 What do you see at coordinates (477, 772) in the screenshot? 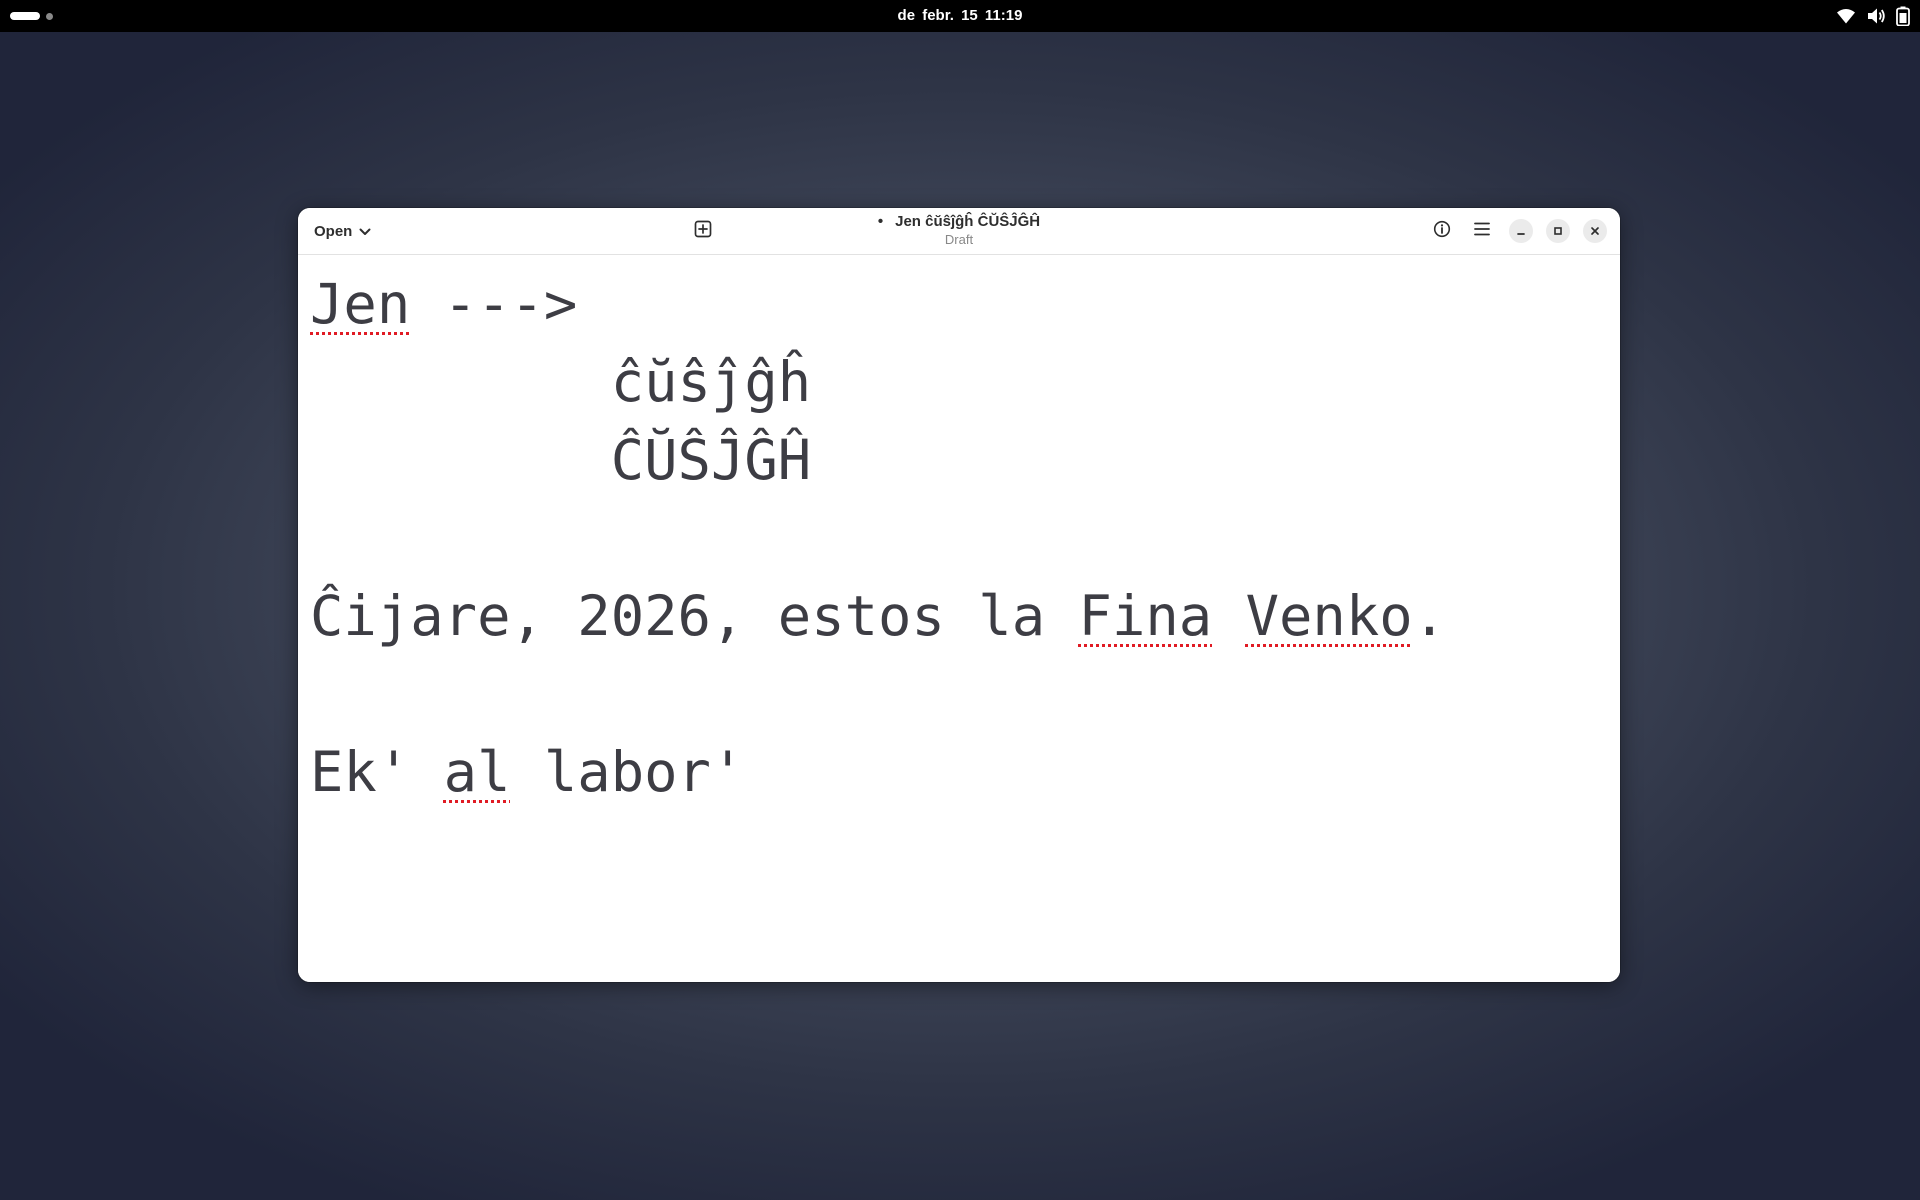
I see `misspelled-word: al` at bounding box center [477, 772].